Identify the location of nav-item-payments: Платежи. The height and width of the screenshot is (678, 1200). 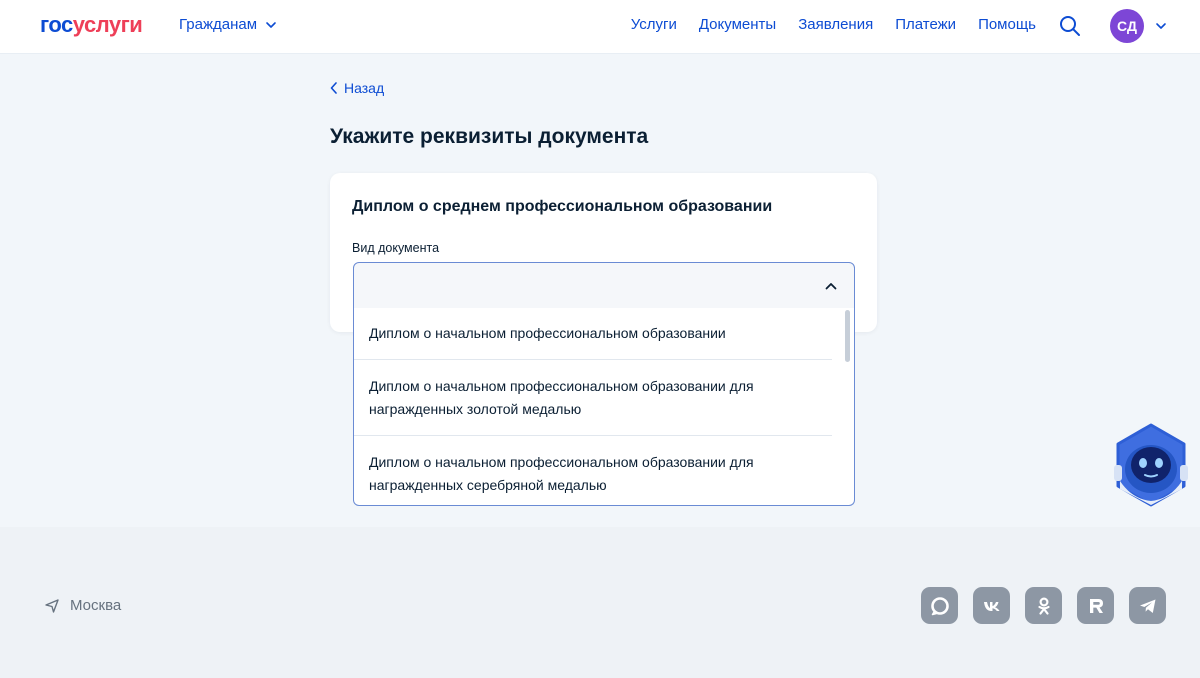
(925, 24).